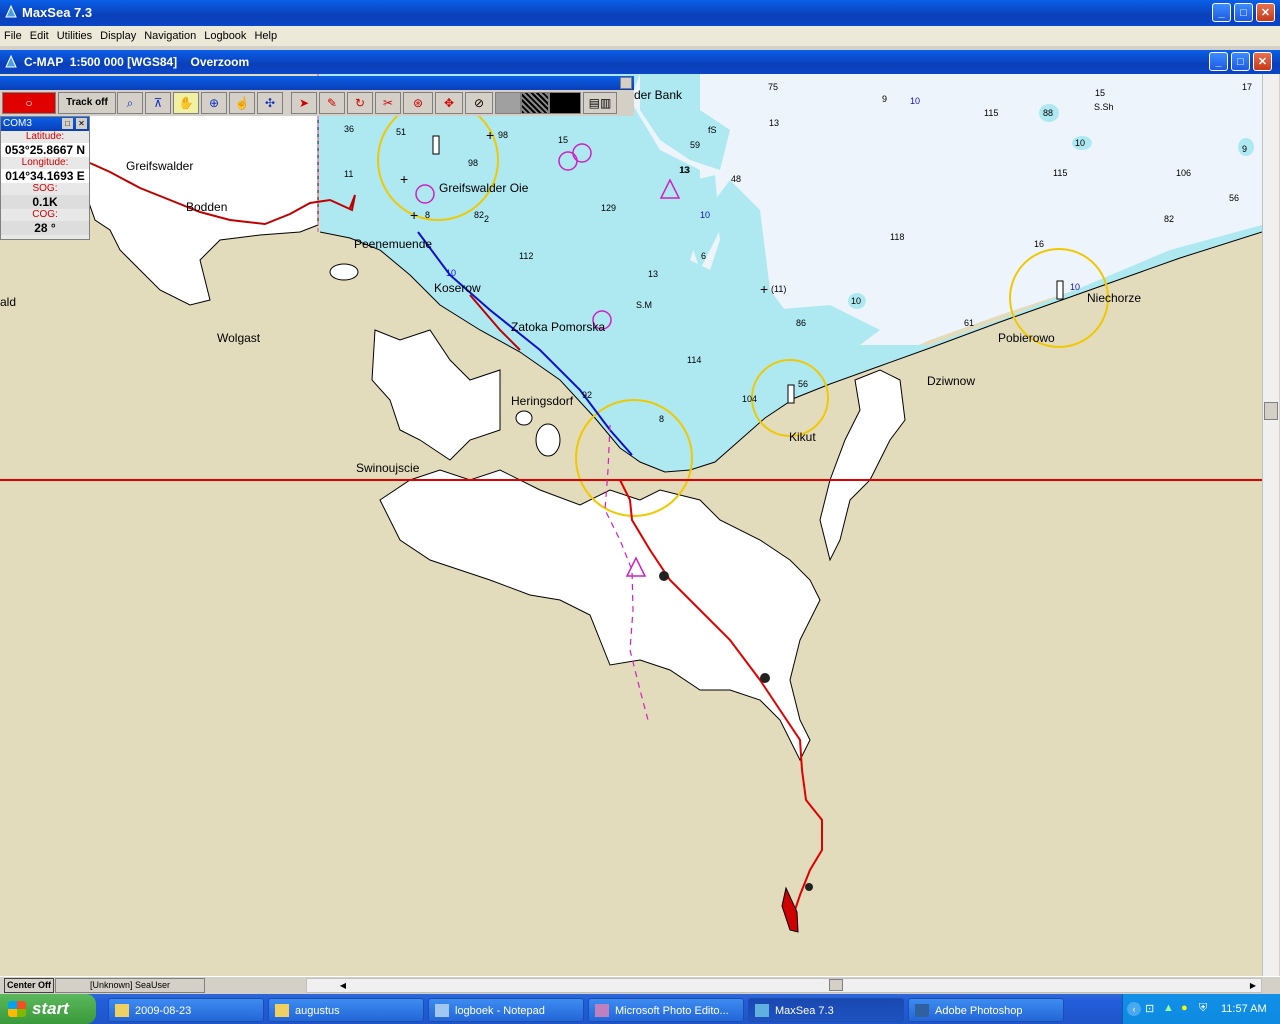  Describe the element at coordinates (265, 36) in the screenshot. I see `menu-help: Help` at that location.